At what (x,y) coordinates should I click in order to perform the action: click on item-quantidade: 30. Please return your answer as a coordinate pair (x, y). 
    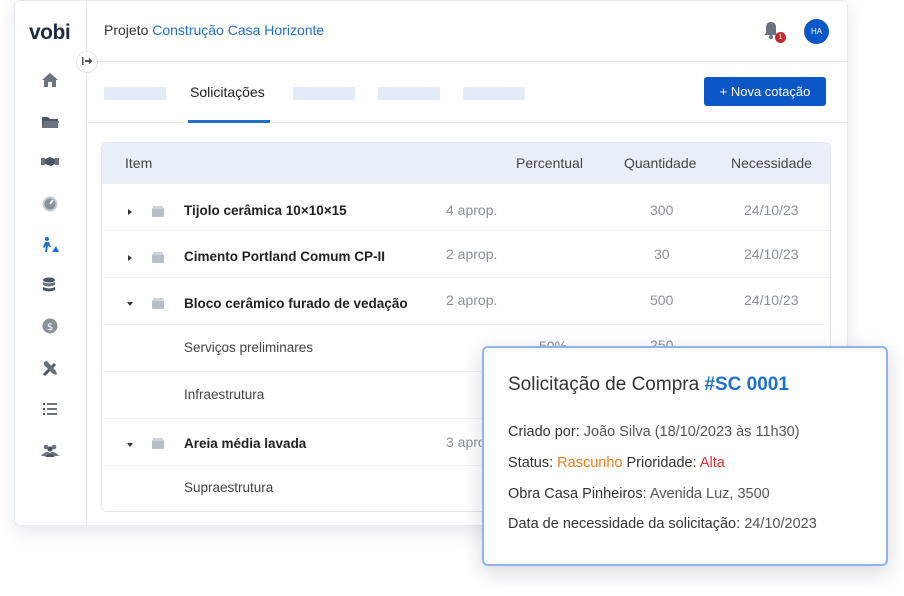
    Looking at the image, I should click on (662, 254).